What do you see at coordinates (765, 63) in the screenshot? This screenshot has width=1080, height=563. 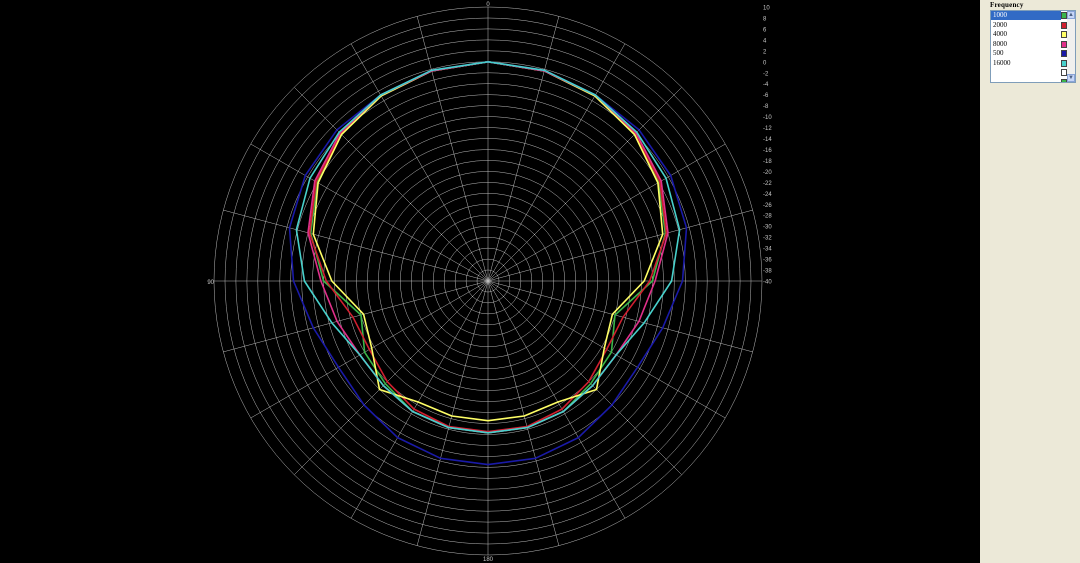 I see `radial-tick-label: 0` at bounding box center [765, 63].